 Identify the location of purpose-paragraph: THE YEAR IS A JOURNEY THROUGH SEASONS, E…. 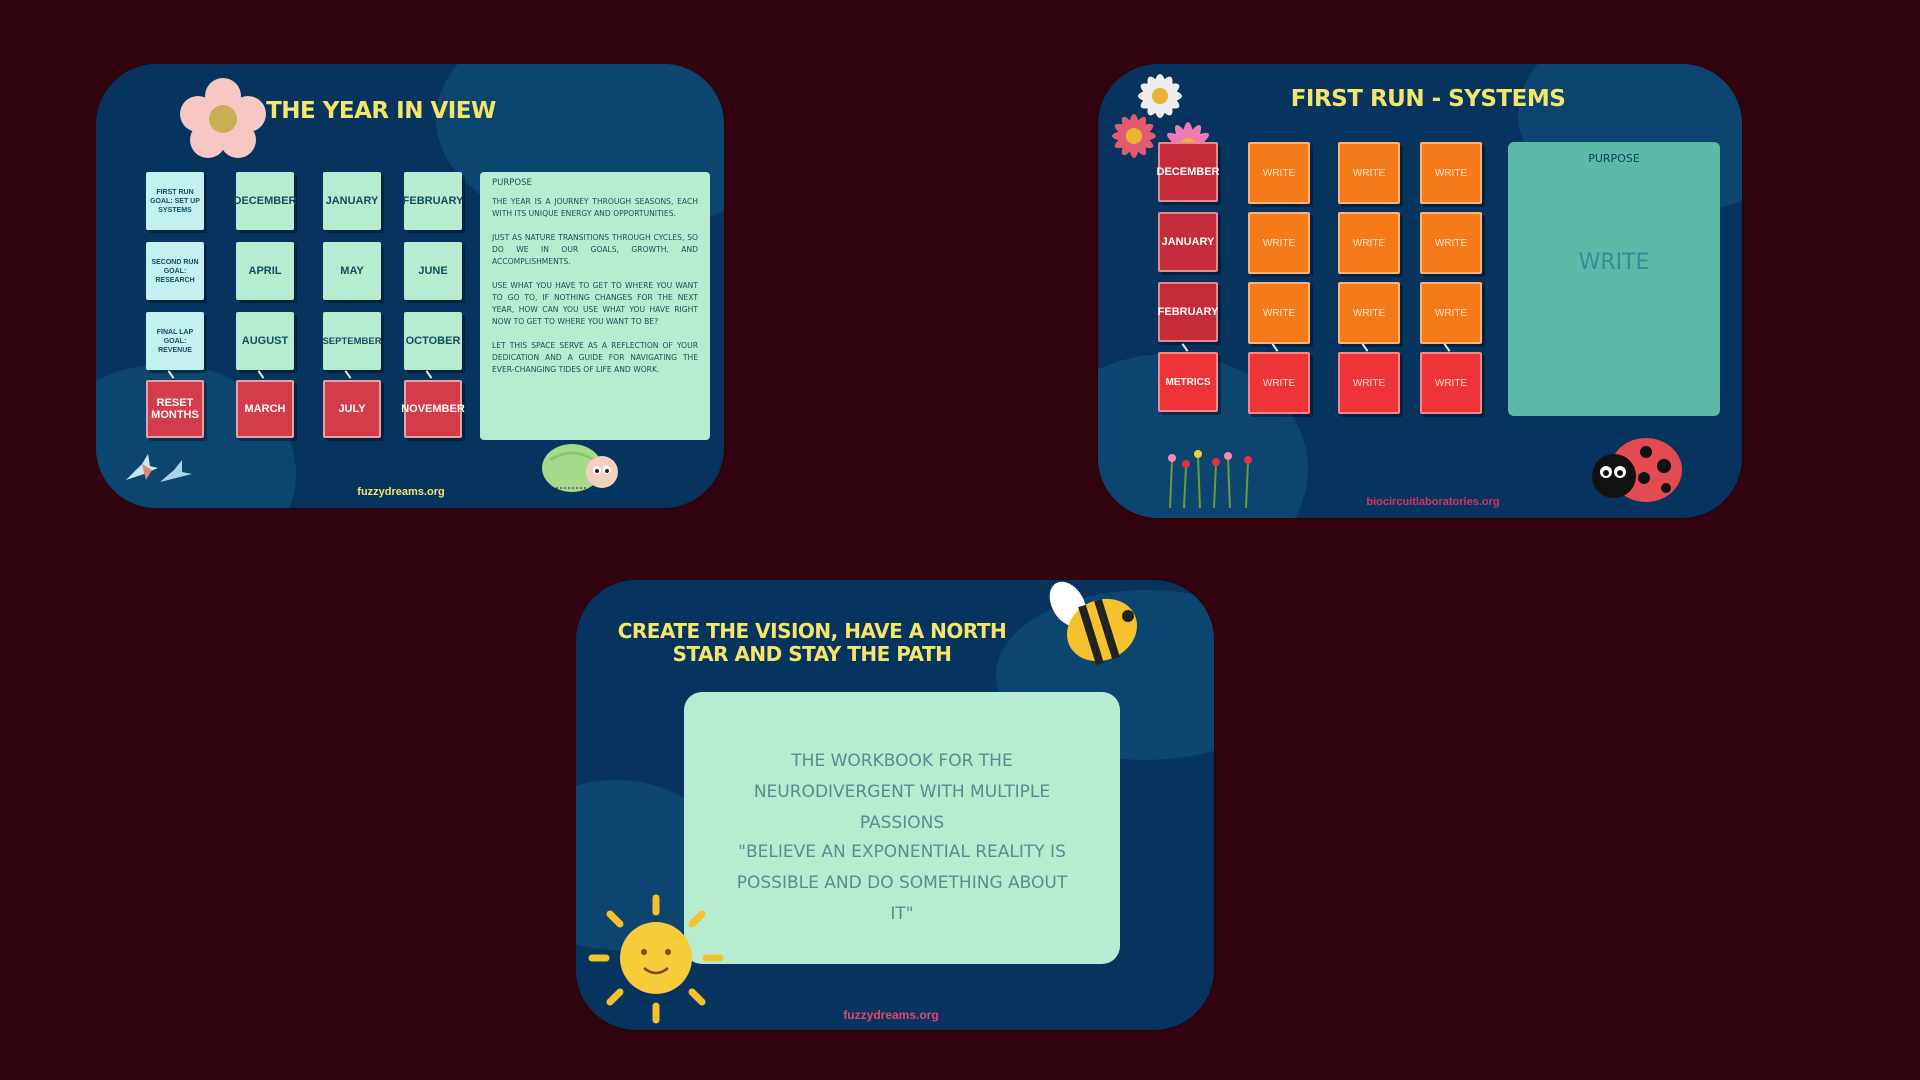
(595, 207).